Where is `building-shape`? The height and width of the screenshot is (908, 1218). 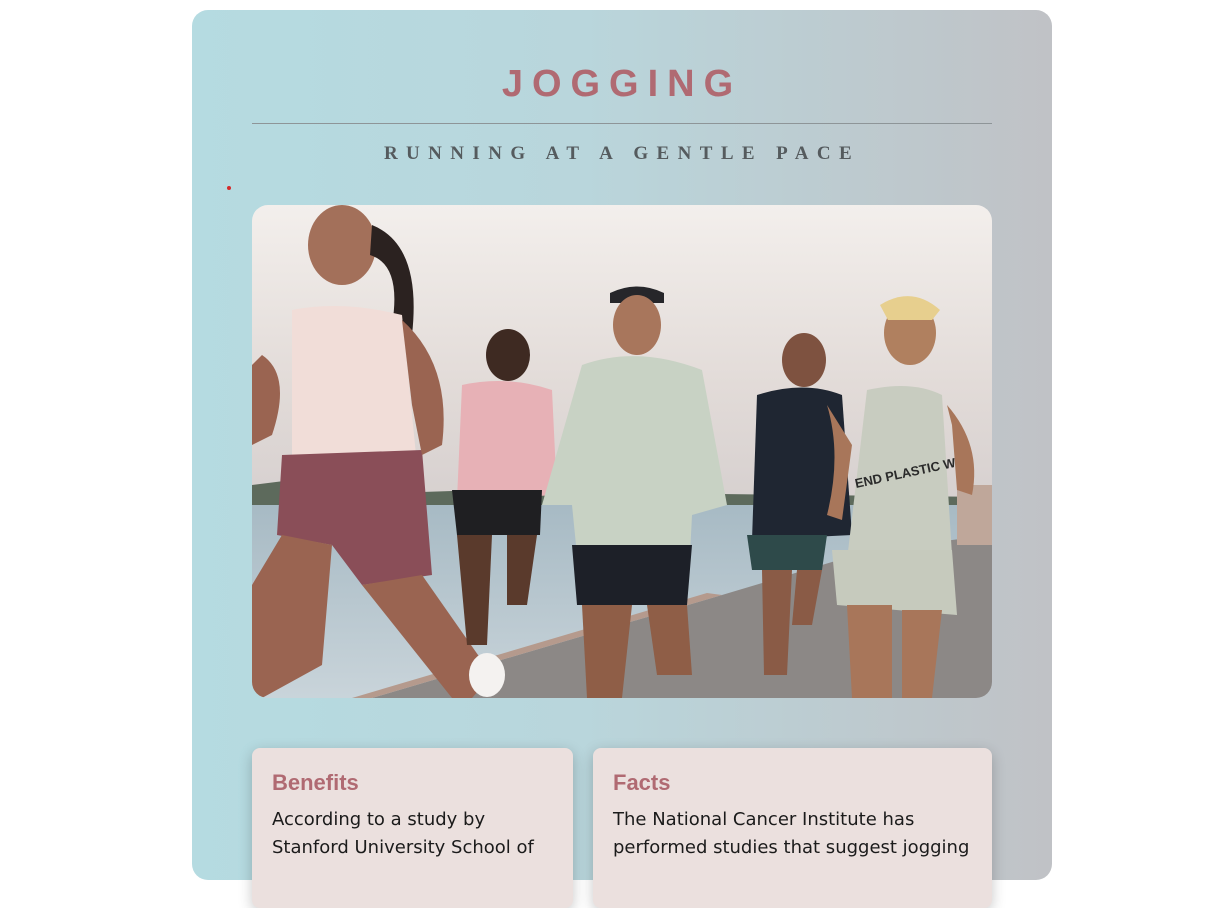
building-shape is located at coordinates (974, 515).